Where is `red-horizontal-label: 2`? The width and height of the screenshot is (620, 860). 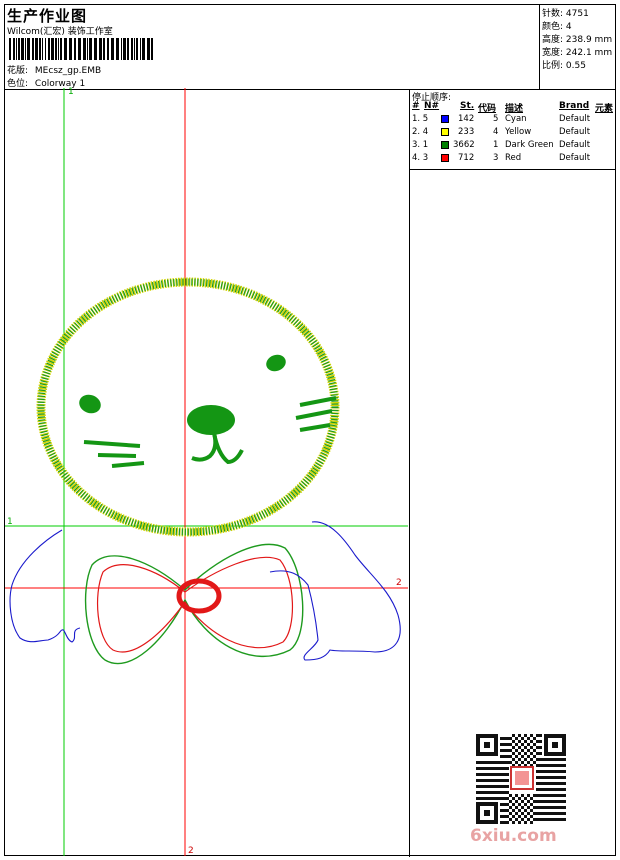 red-horizontal-label: 2 is located at coordinates (399, 583).